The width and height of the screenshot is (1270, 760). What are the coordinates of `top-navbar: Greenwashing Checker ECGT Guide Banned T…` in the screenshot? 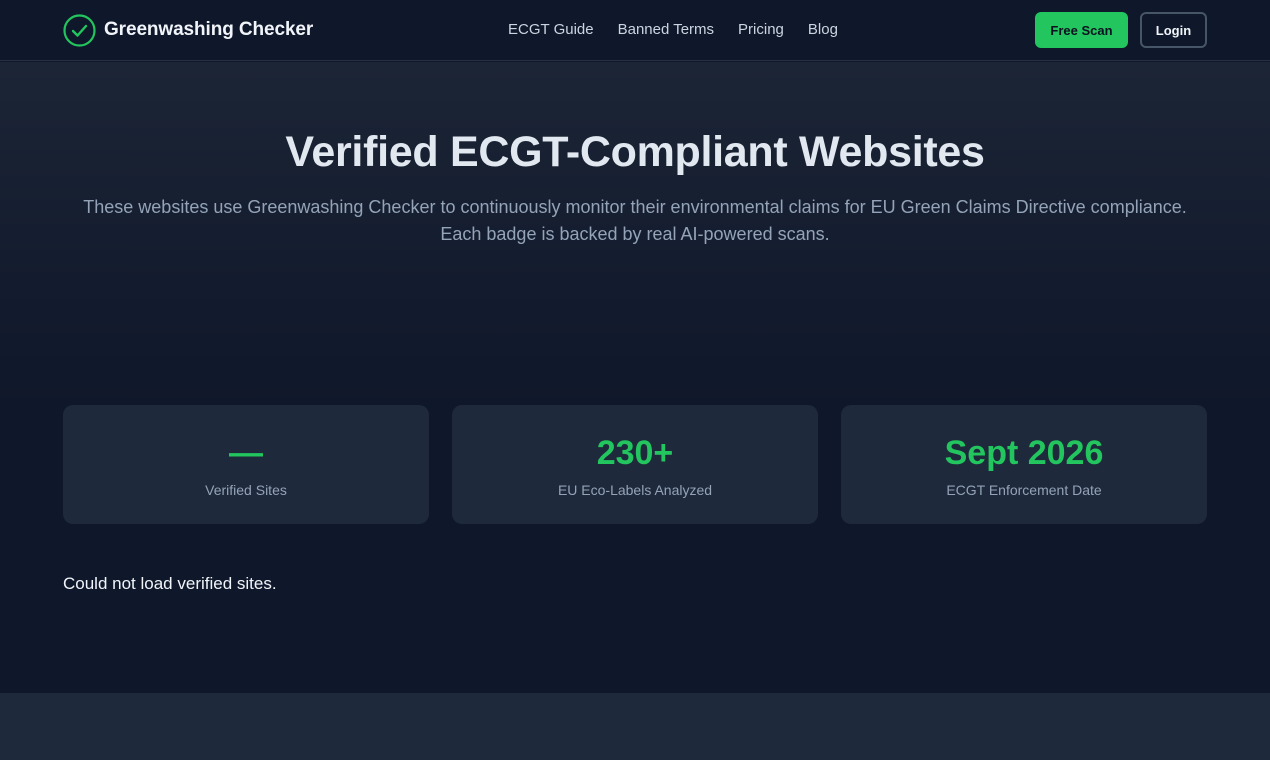 It's located at (635, 30).